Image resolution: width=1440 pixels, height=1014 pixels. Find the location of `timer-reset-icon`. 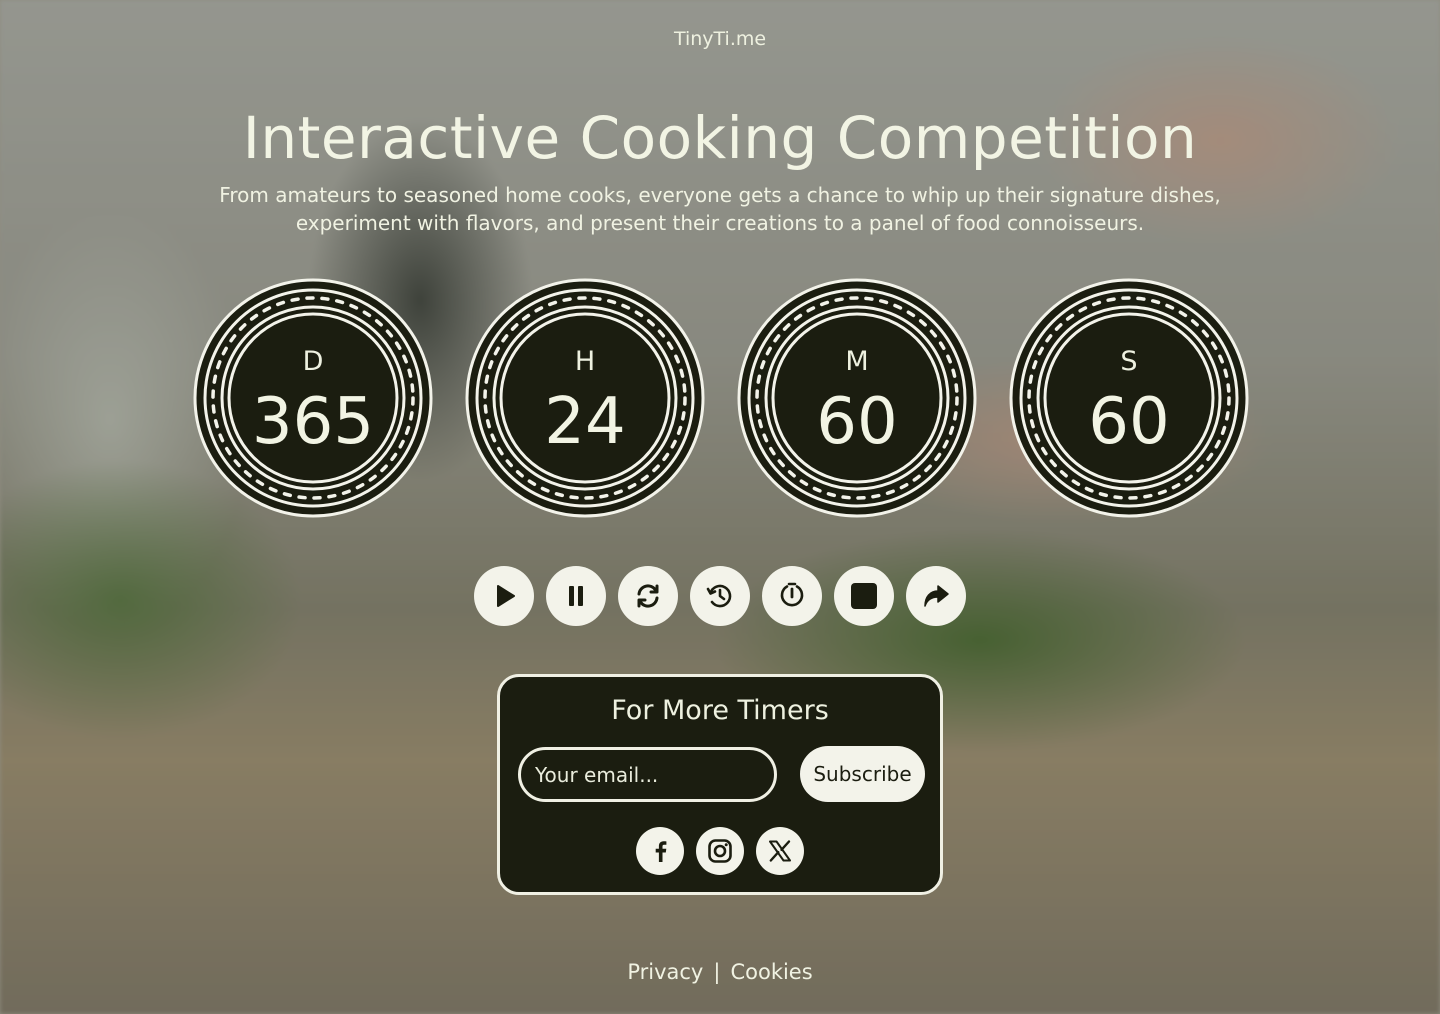

timer-reset-icon is located at coordinates (792, 594).